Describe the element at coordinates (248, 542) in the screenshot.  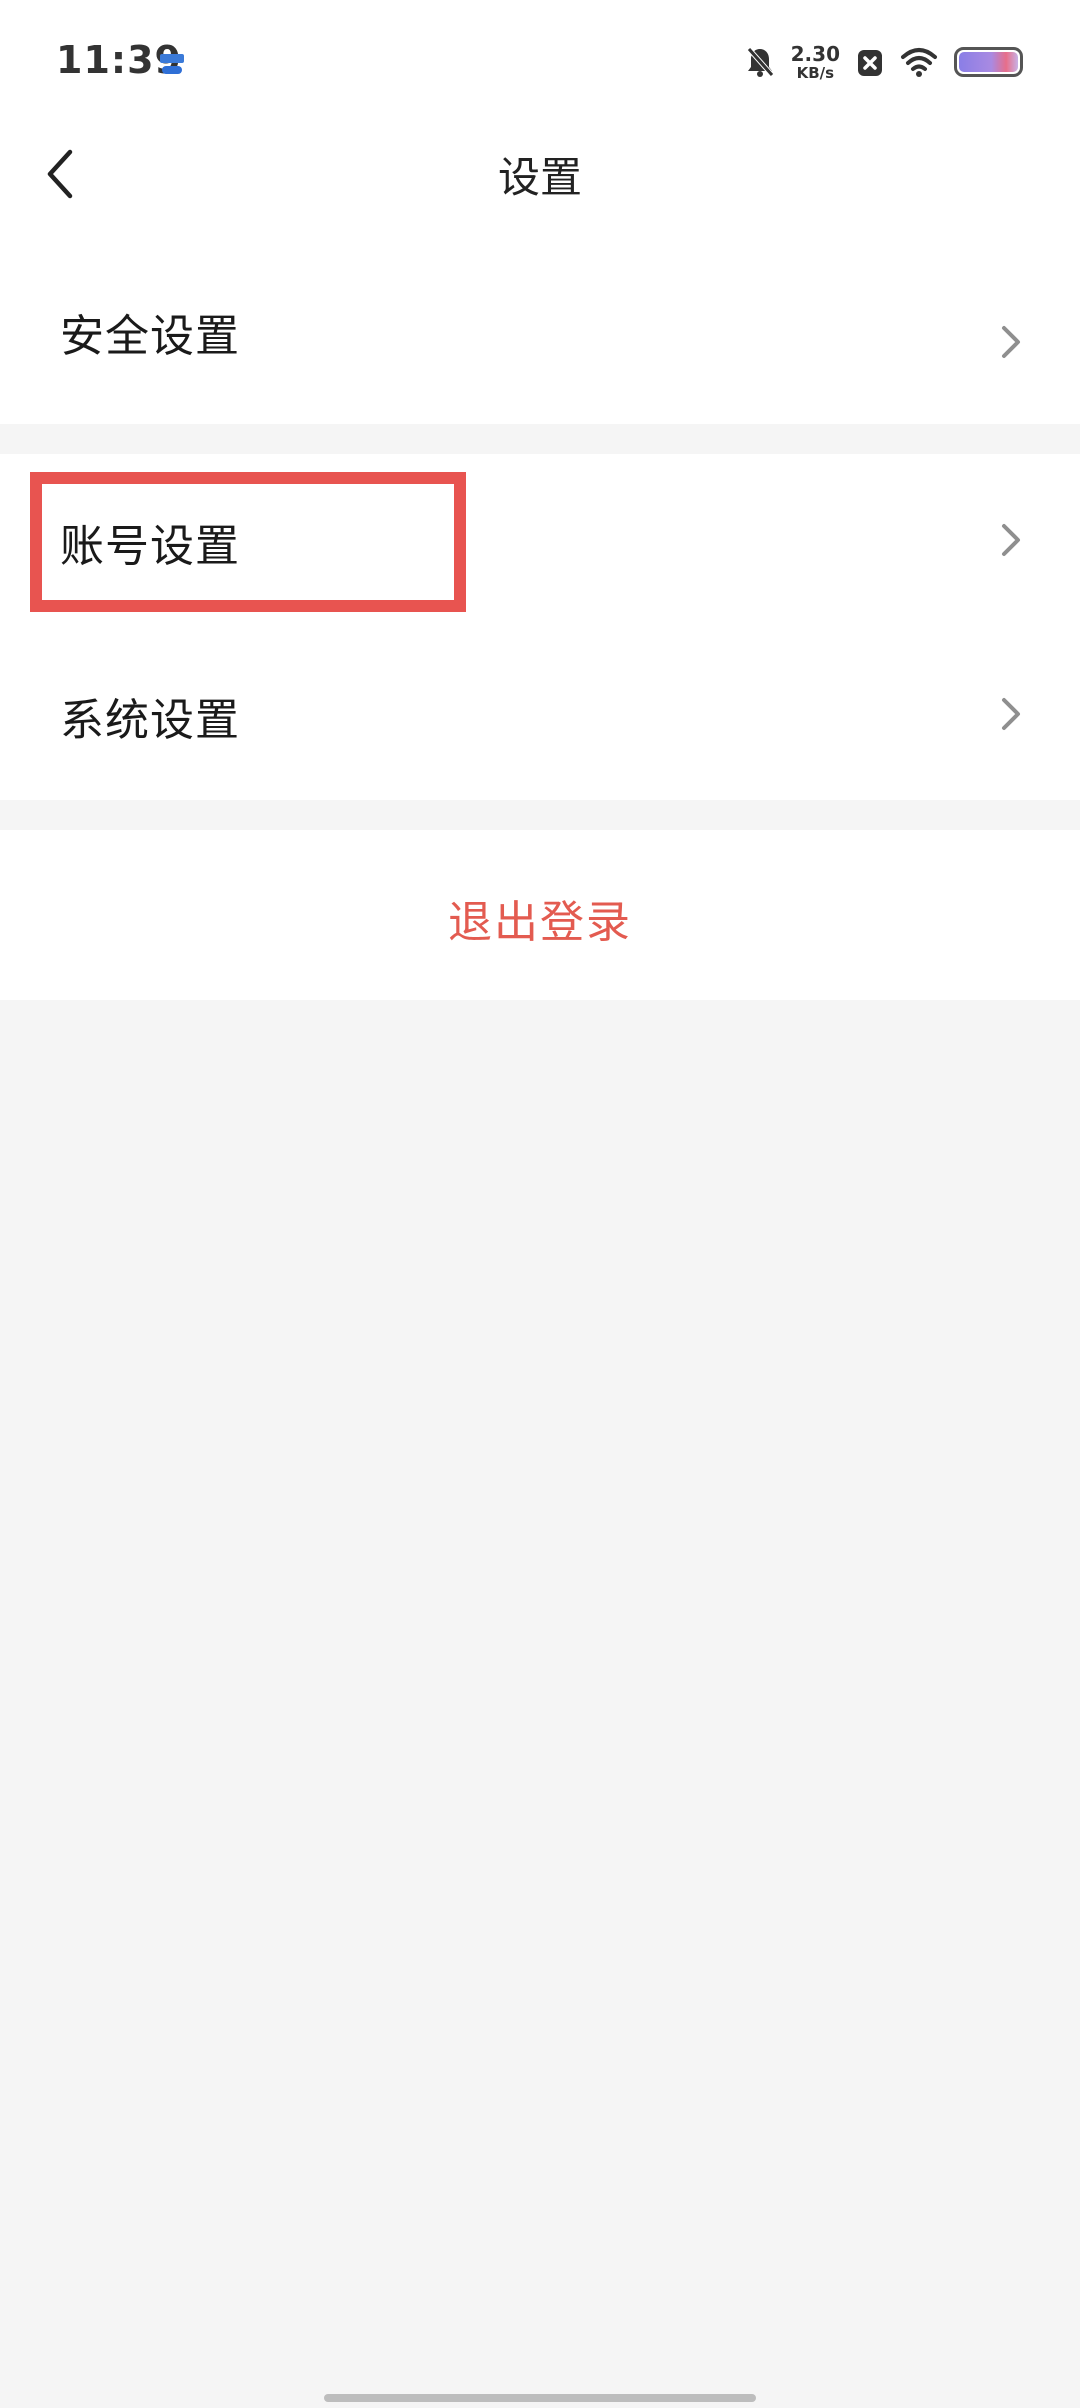
I see `highlight-box` at that location.